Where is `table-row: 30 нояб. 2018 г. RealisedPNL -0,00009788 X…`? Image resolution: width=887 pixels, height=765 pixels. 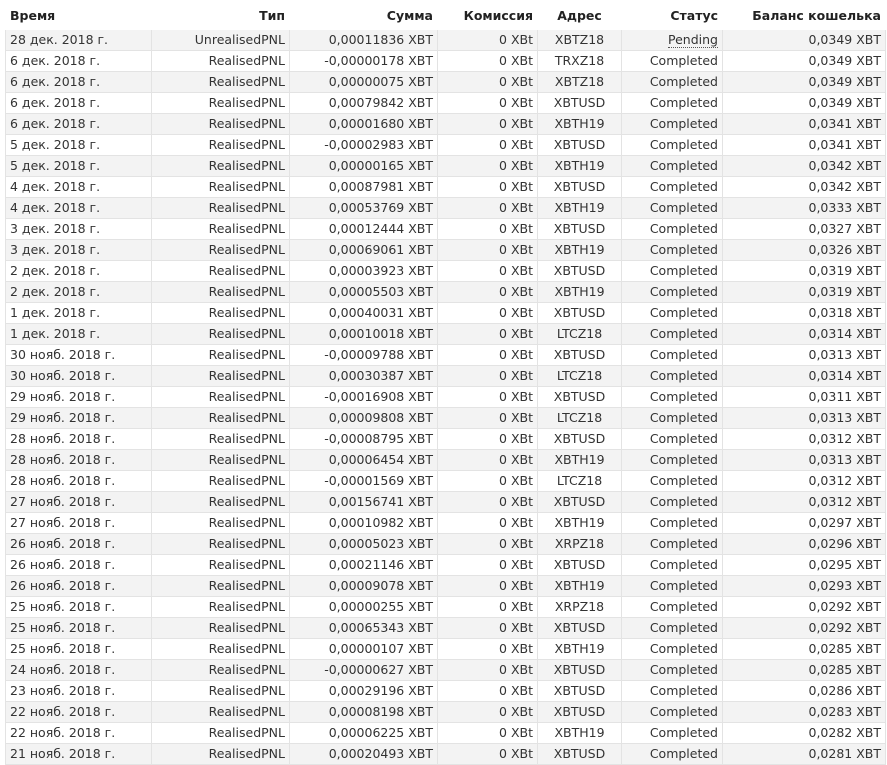 table-row: 30 нояб. 2018 г. RealisedPNL -0,00009788 X… is located at coordinates (445, 355).